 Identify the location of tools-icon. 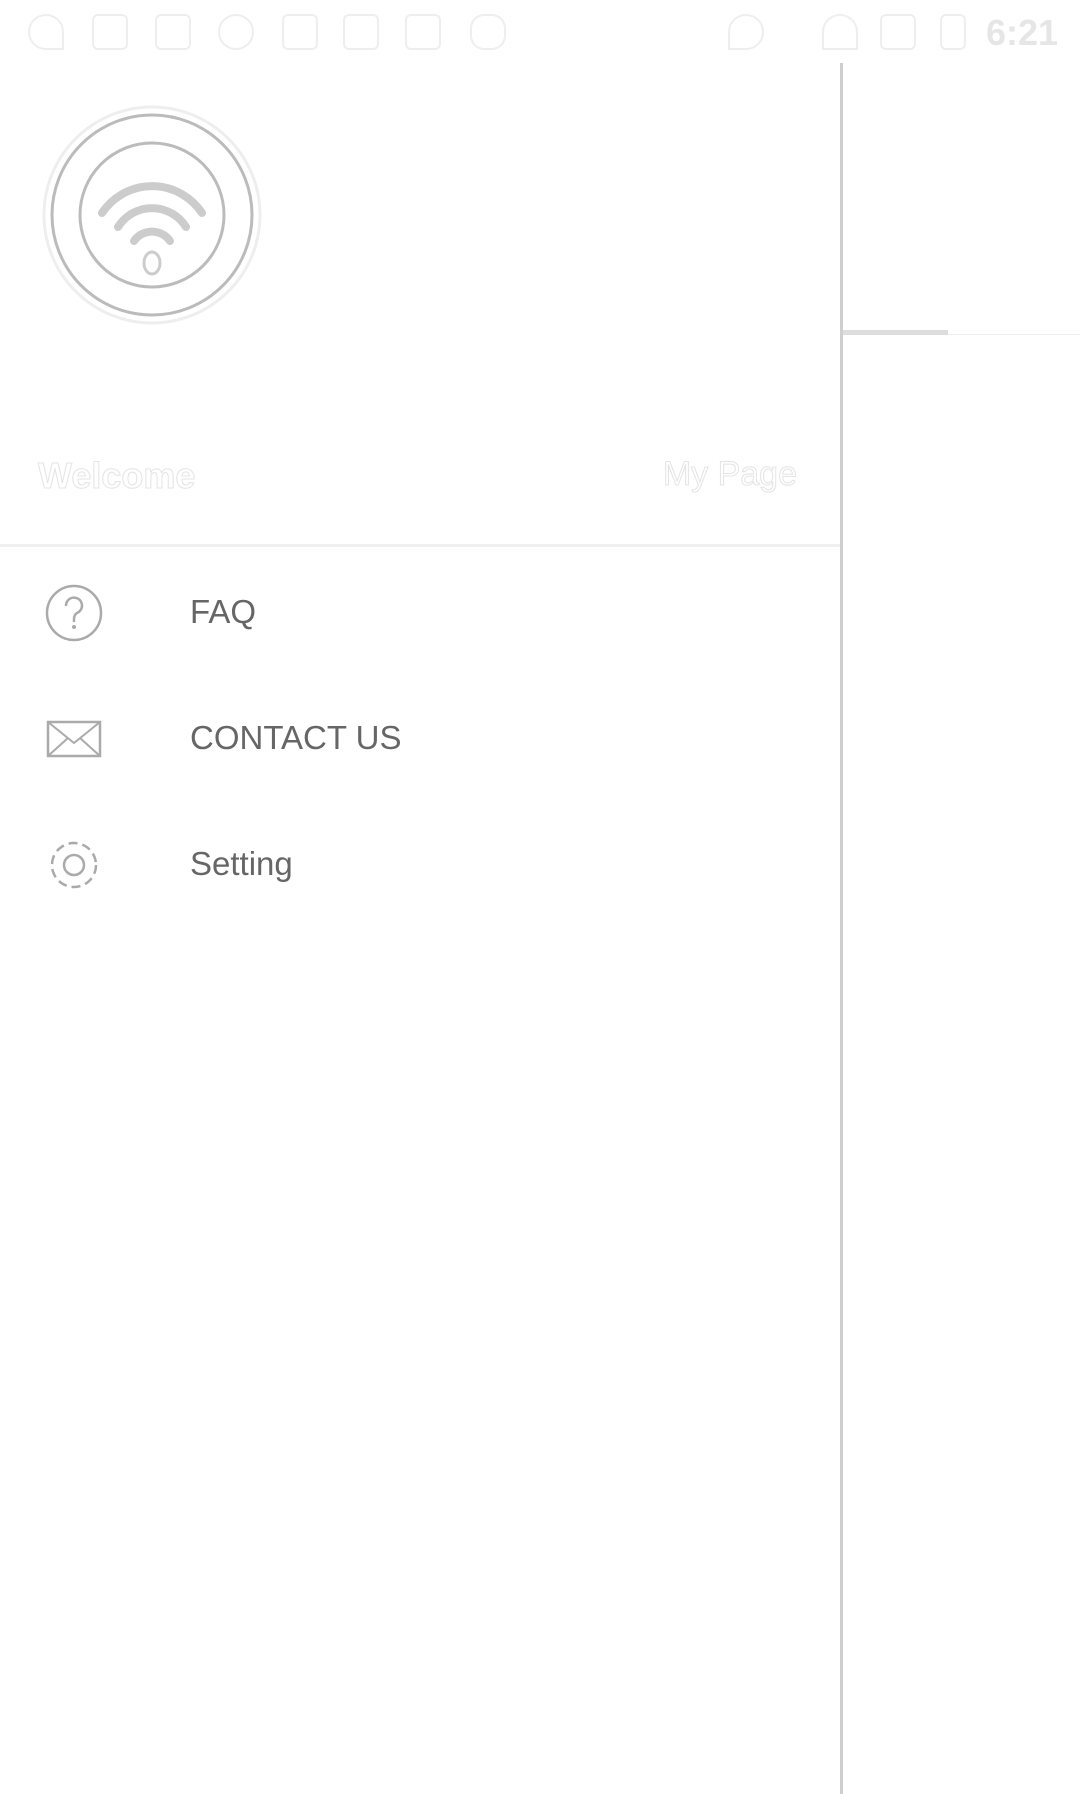
(173, 32).